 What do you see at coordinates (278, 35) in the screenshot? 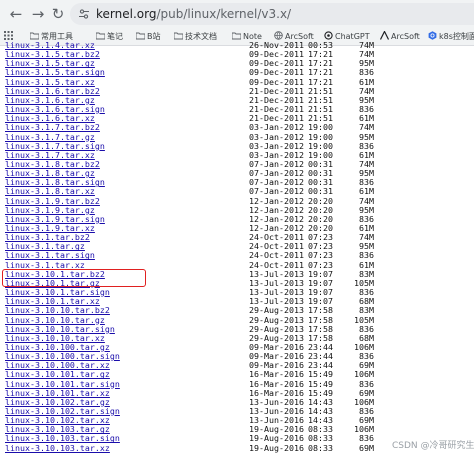
I see `globe-icon` at bounding box center [278, 35].